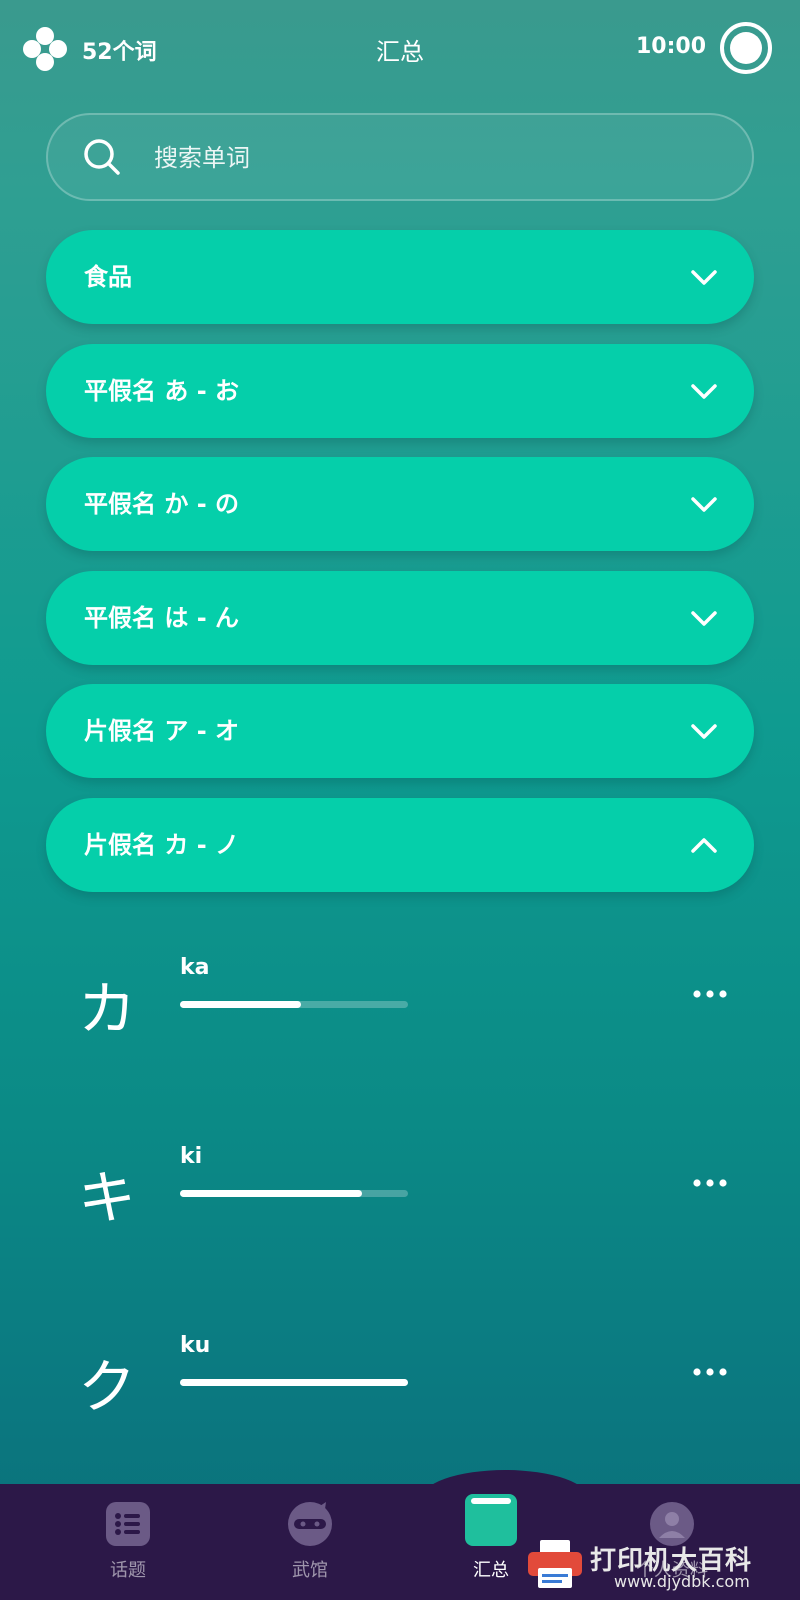 This screenshot has width=800, height=1600. Describe the element at coordinates (162, 844) in the screenshot. I see `category-label: 片假名 カ - ノ` at that location.